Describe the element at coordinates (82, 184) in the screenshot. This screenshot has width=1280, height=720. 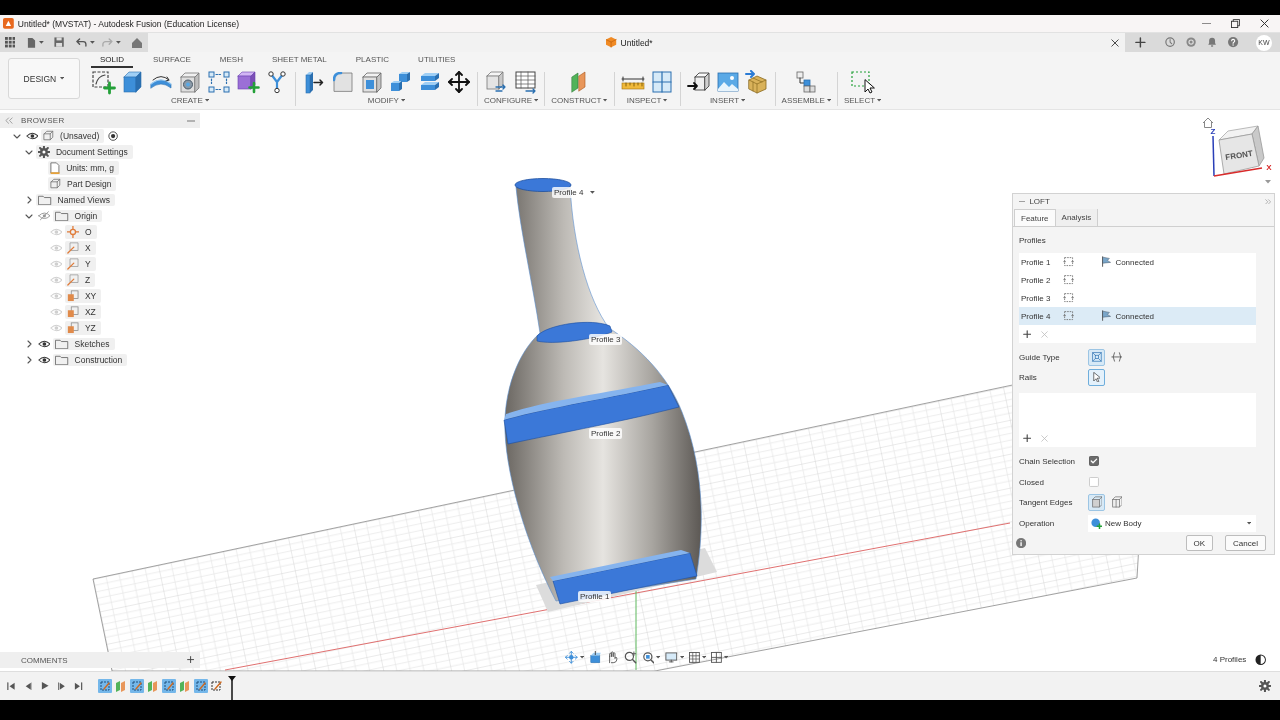
I see `browser-item: Part Design` at that location.